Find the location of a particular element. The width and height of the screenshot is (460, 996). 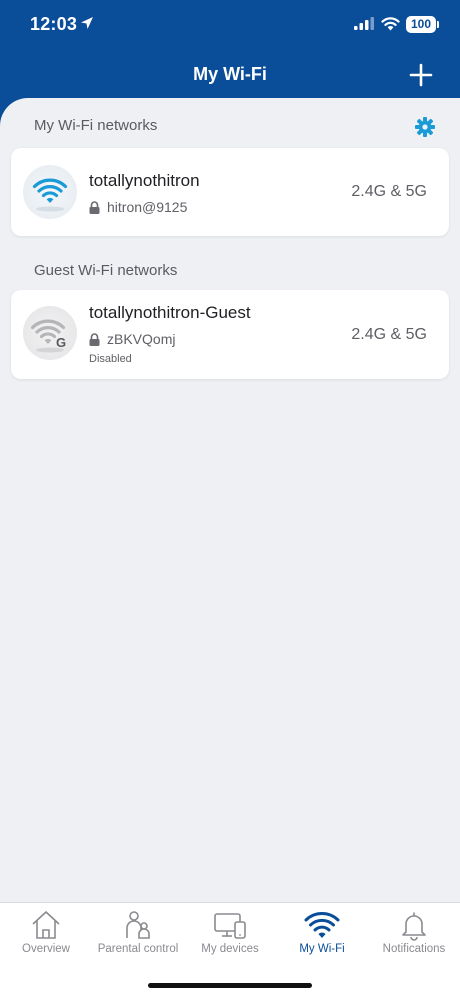

plus-icon is located at coordinates (421, 75).